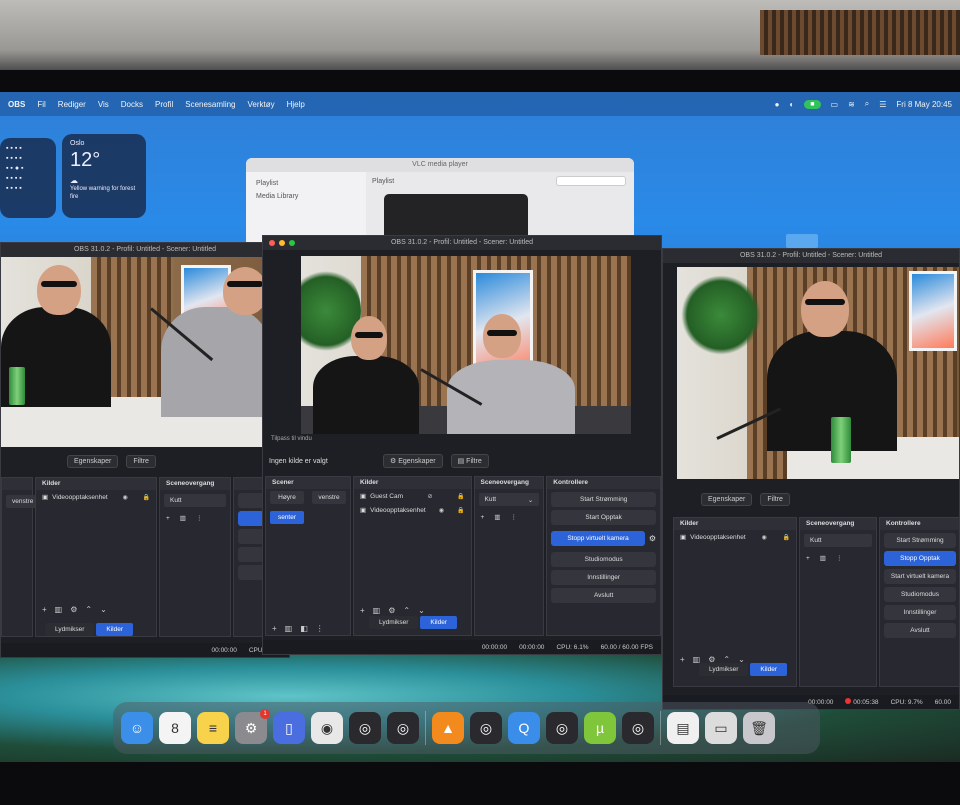  What do you see at coordinates (598, 538) in the screenshot?
I see `stop-virtual-camera-button: Stopp virtuelt kamera` at bounding box center [598, 538].